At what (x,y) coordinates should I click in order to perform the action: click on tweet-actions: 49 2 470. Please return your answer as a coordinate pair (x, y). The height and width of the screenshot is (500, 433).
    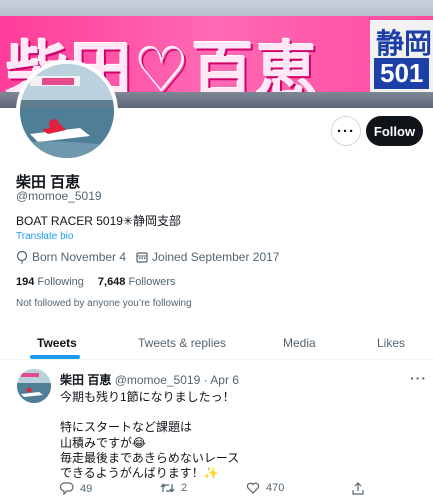
    Looking at the image, I should click on (240, 489).